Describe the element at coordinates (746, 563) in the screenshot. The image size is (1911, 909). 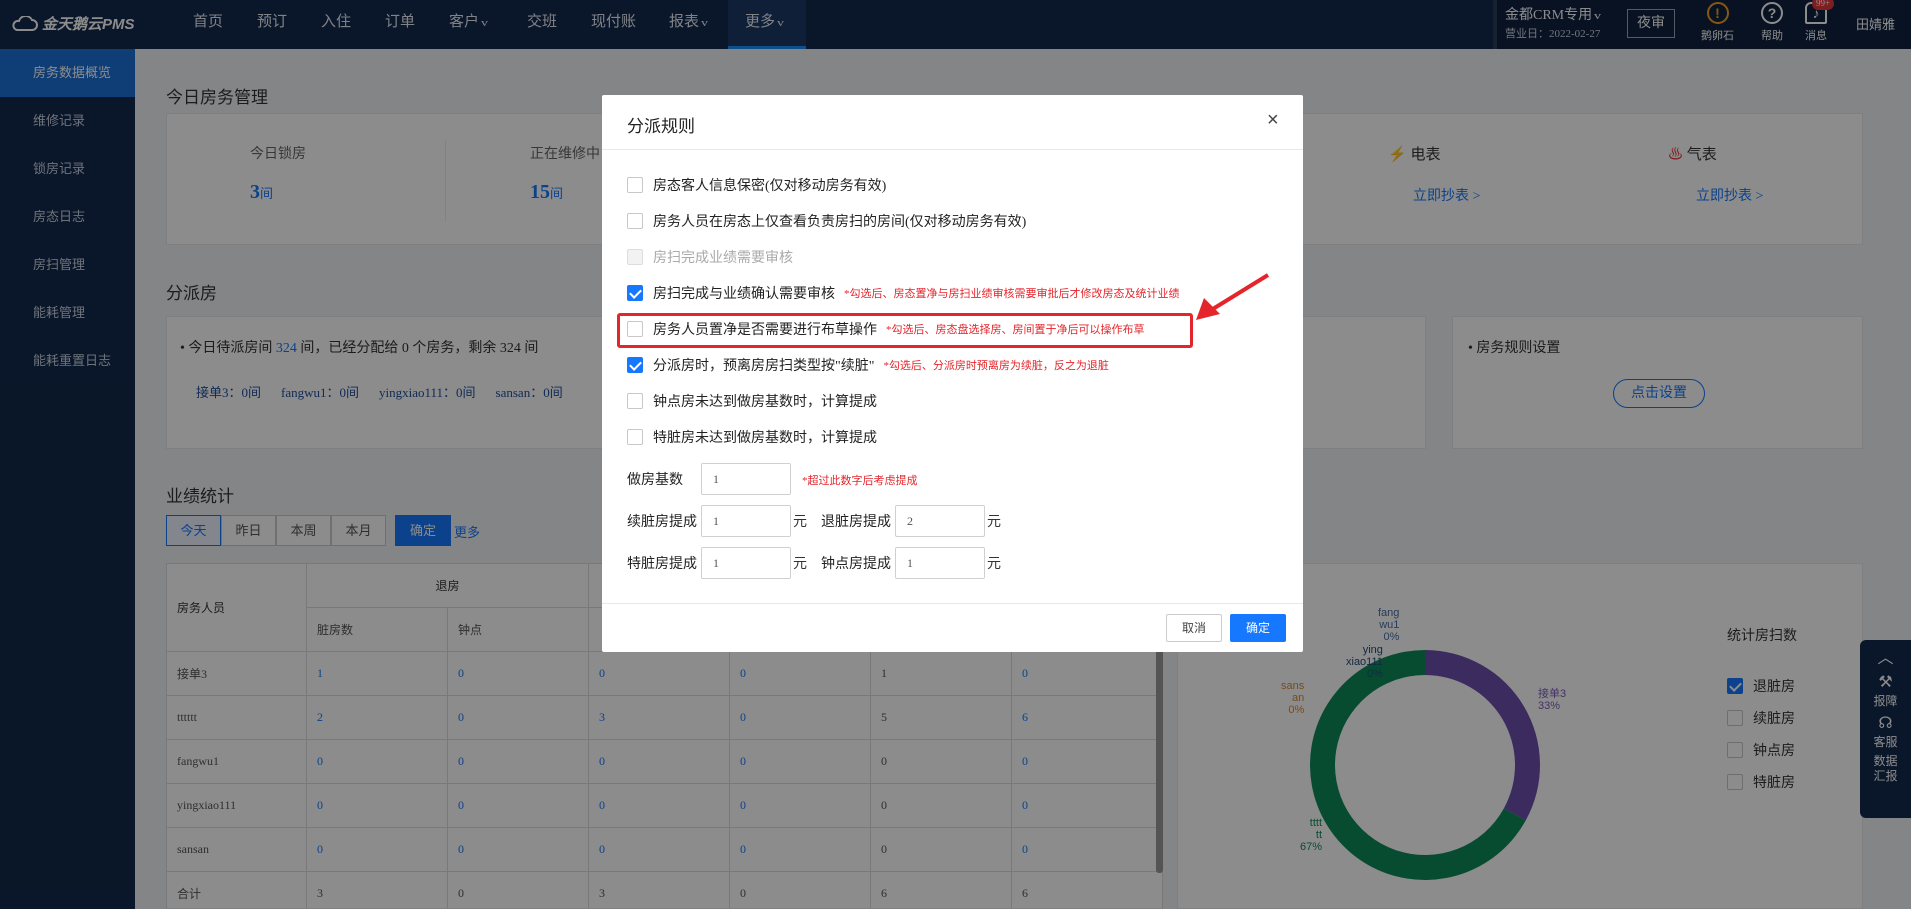
I see `special-dirty-input: 1` at that location.